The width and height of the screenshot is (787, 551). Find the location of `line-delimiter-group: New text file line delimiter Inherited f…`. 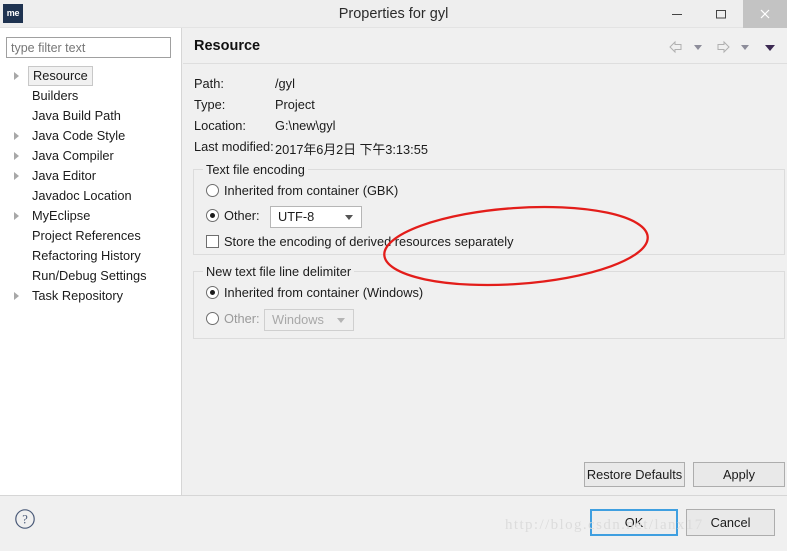

line-delimiter-group: New text file line delimiter Inherited f… is located at coordinates (489, 301).